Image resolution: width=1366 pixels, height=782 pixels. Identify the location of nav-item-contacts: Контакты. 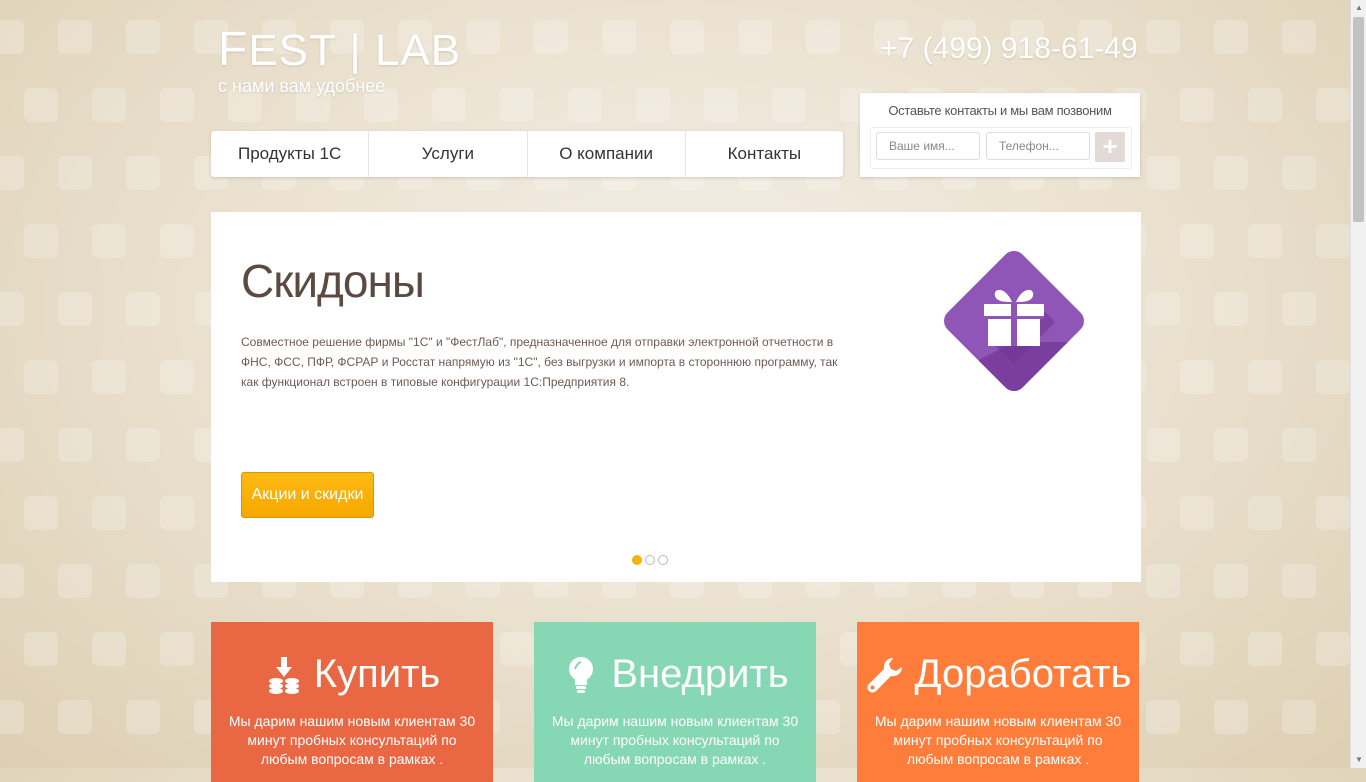
(764, 154).